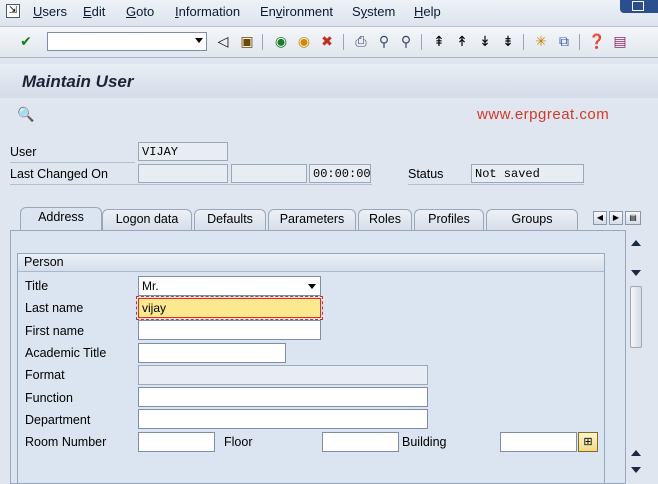 The image size is (658, 484). What do you see at coordinates (636, 453) in the screenshot?
I see `scroll-down-icon` at bounding box center [636, 453].